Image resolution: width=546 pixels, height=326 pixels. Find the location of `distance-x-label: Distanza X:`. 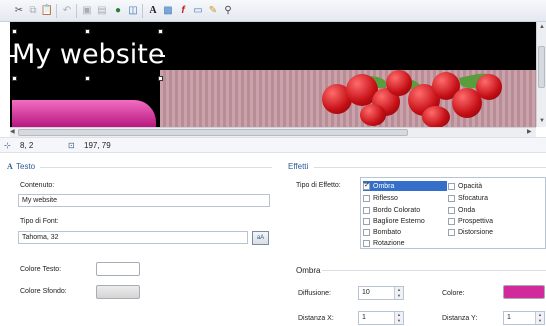

distance-x-label: Distanza X: is located at coordinates (316, 318).